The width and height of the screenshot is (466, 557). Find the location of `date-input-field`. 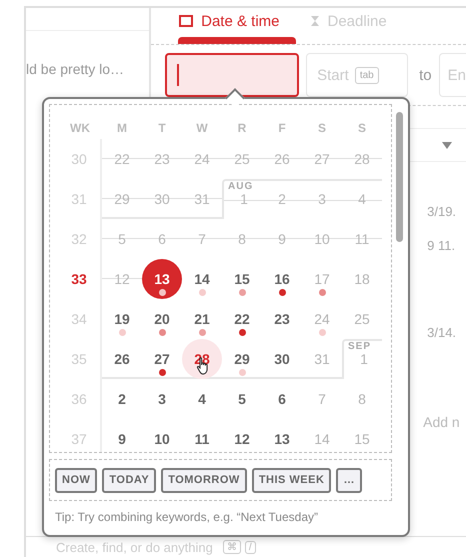

date-input-field is located at coordinates (232, 75).